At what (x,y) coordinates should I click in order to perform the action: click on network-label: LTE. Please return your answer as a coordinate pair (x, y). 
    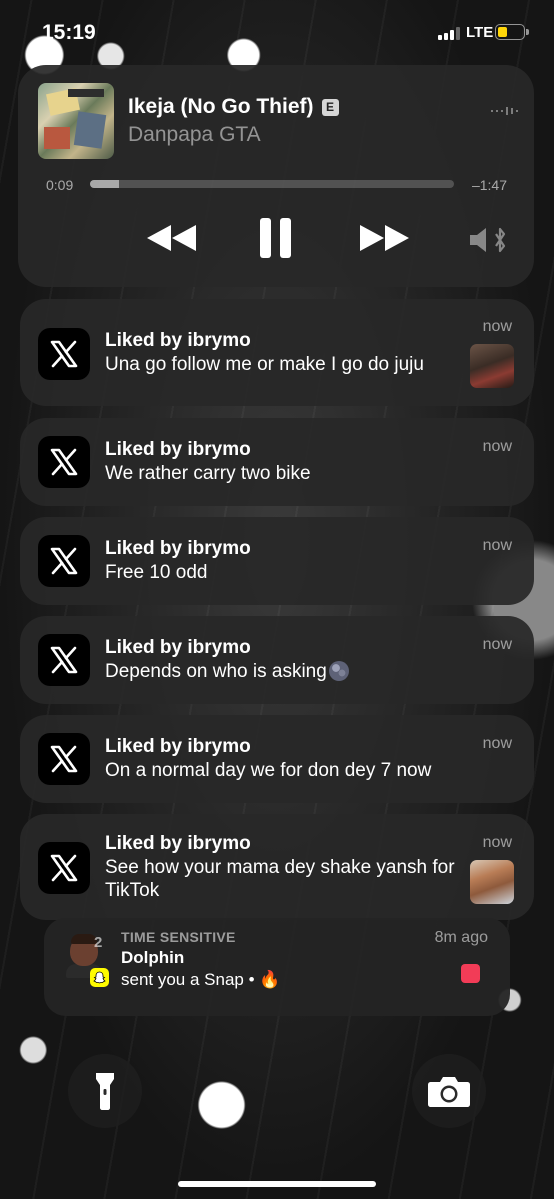
    Looking at the image, I should click on (480, 32).